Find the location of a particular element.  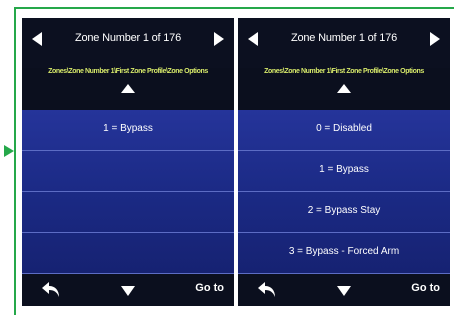

list-item: 2 = Bypass Stay is located at coordinates (344, 212).